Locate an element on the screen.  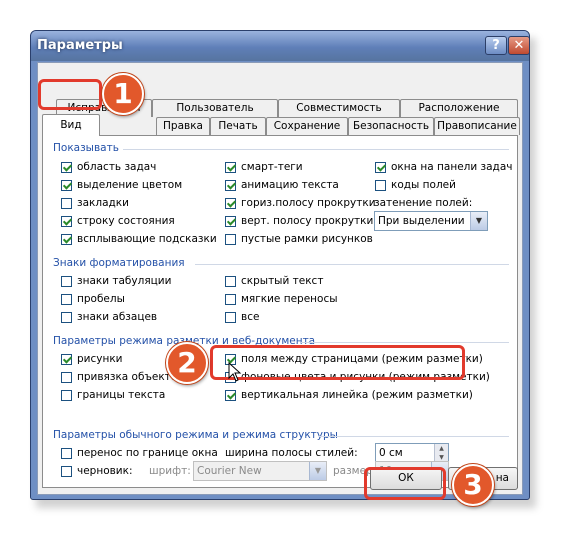
checkbox-optional-hyphens: мягкие переносы is located at coordinates (281, 299).